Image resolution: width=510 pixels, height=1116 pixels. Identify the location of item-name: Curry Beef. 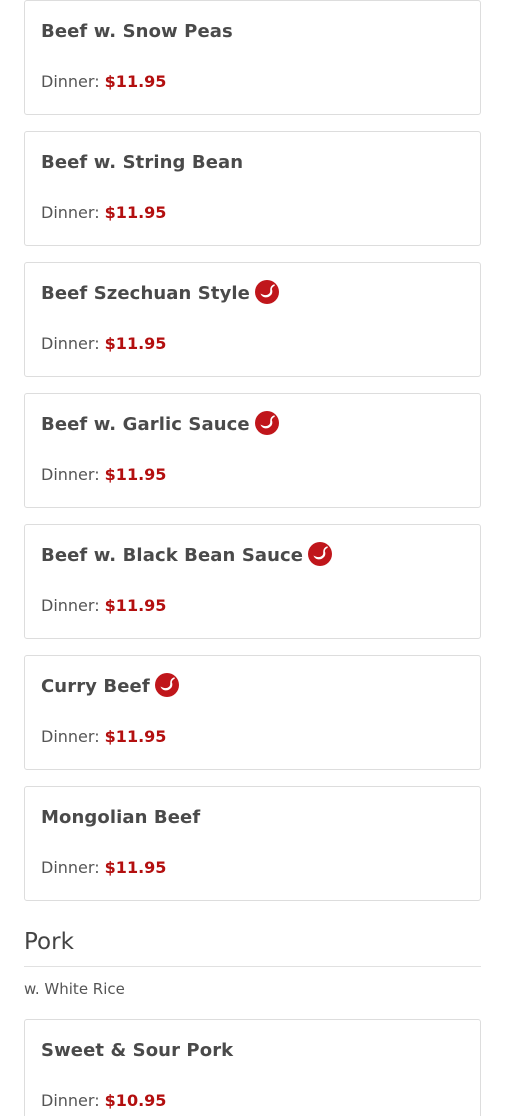
(95, 686).